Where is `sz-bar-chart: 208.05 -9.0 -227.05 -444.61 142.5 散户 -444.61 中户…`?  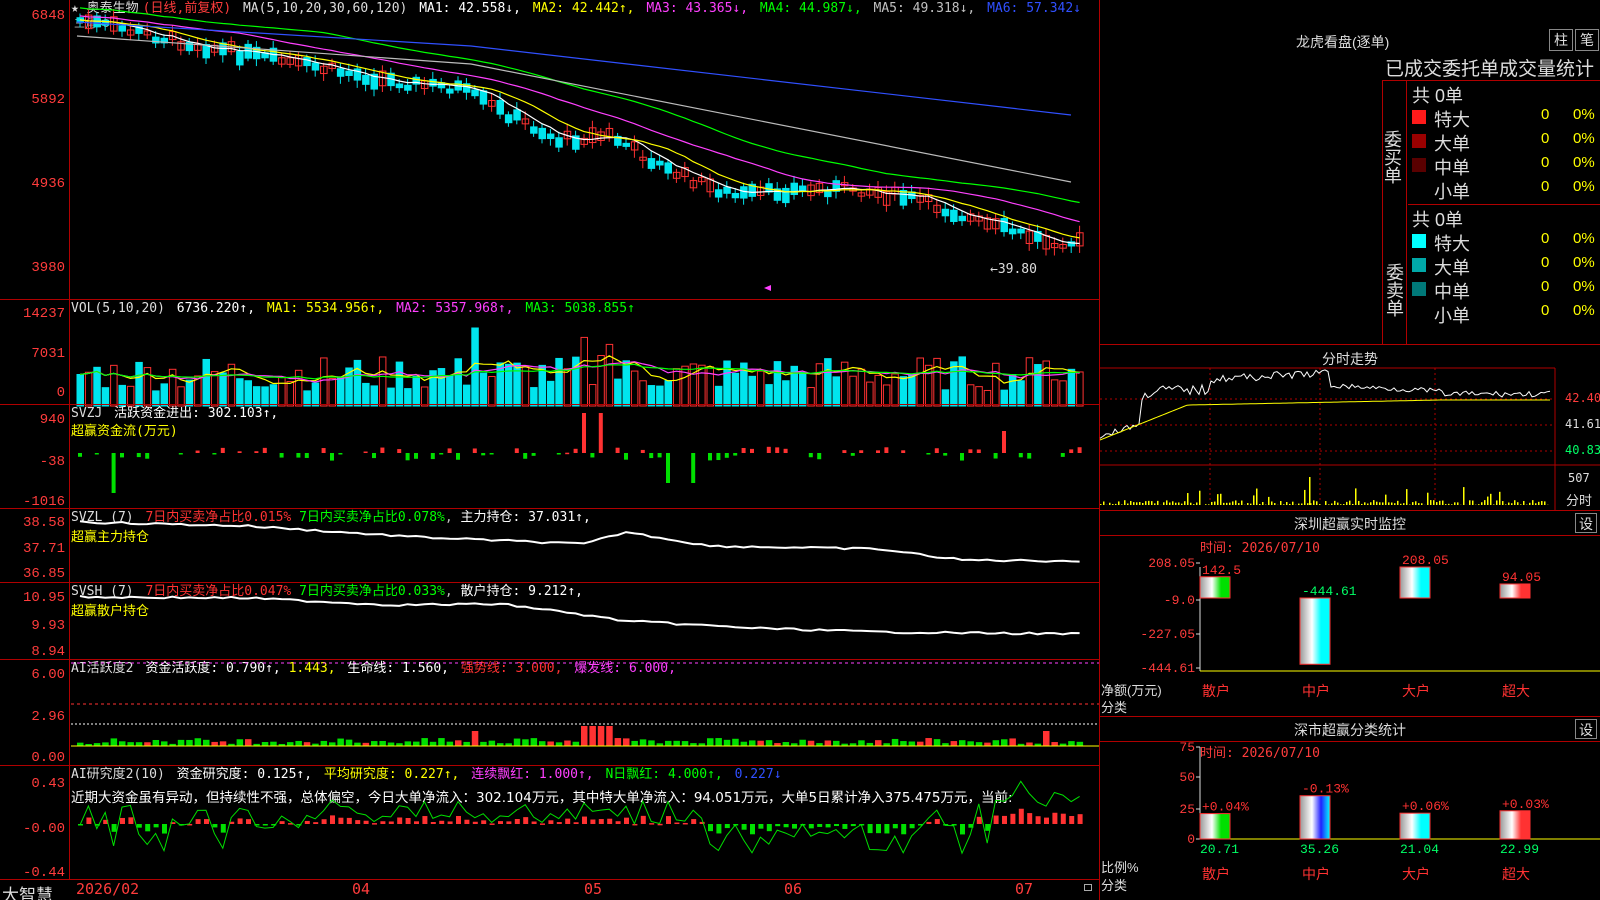
sz-bar-chart: 208.05 -9.0 -227.05 -444.61 142.5 散户 -444.61 中户… is located at coordinates (1350, 614).